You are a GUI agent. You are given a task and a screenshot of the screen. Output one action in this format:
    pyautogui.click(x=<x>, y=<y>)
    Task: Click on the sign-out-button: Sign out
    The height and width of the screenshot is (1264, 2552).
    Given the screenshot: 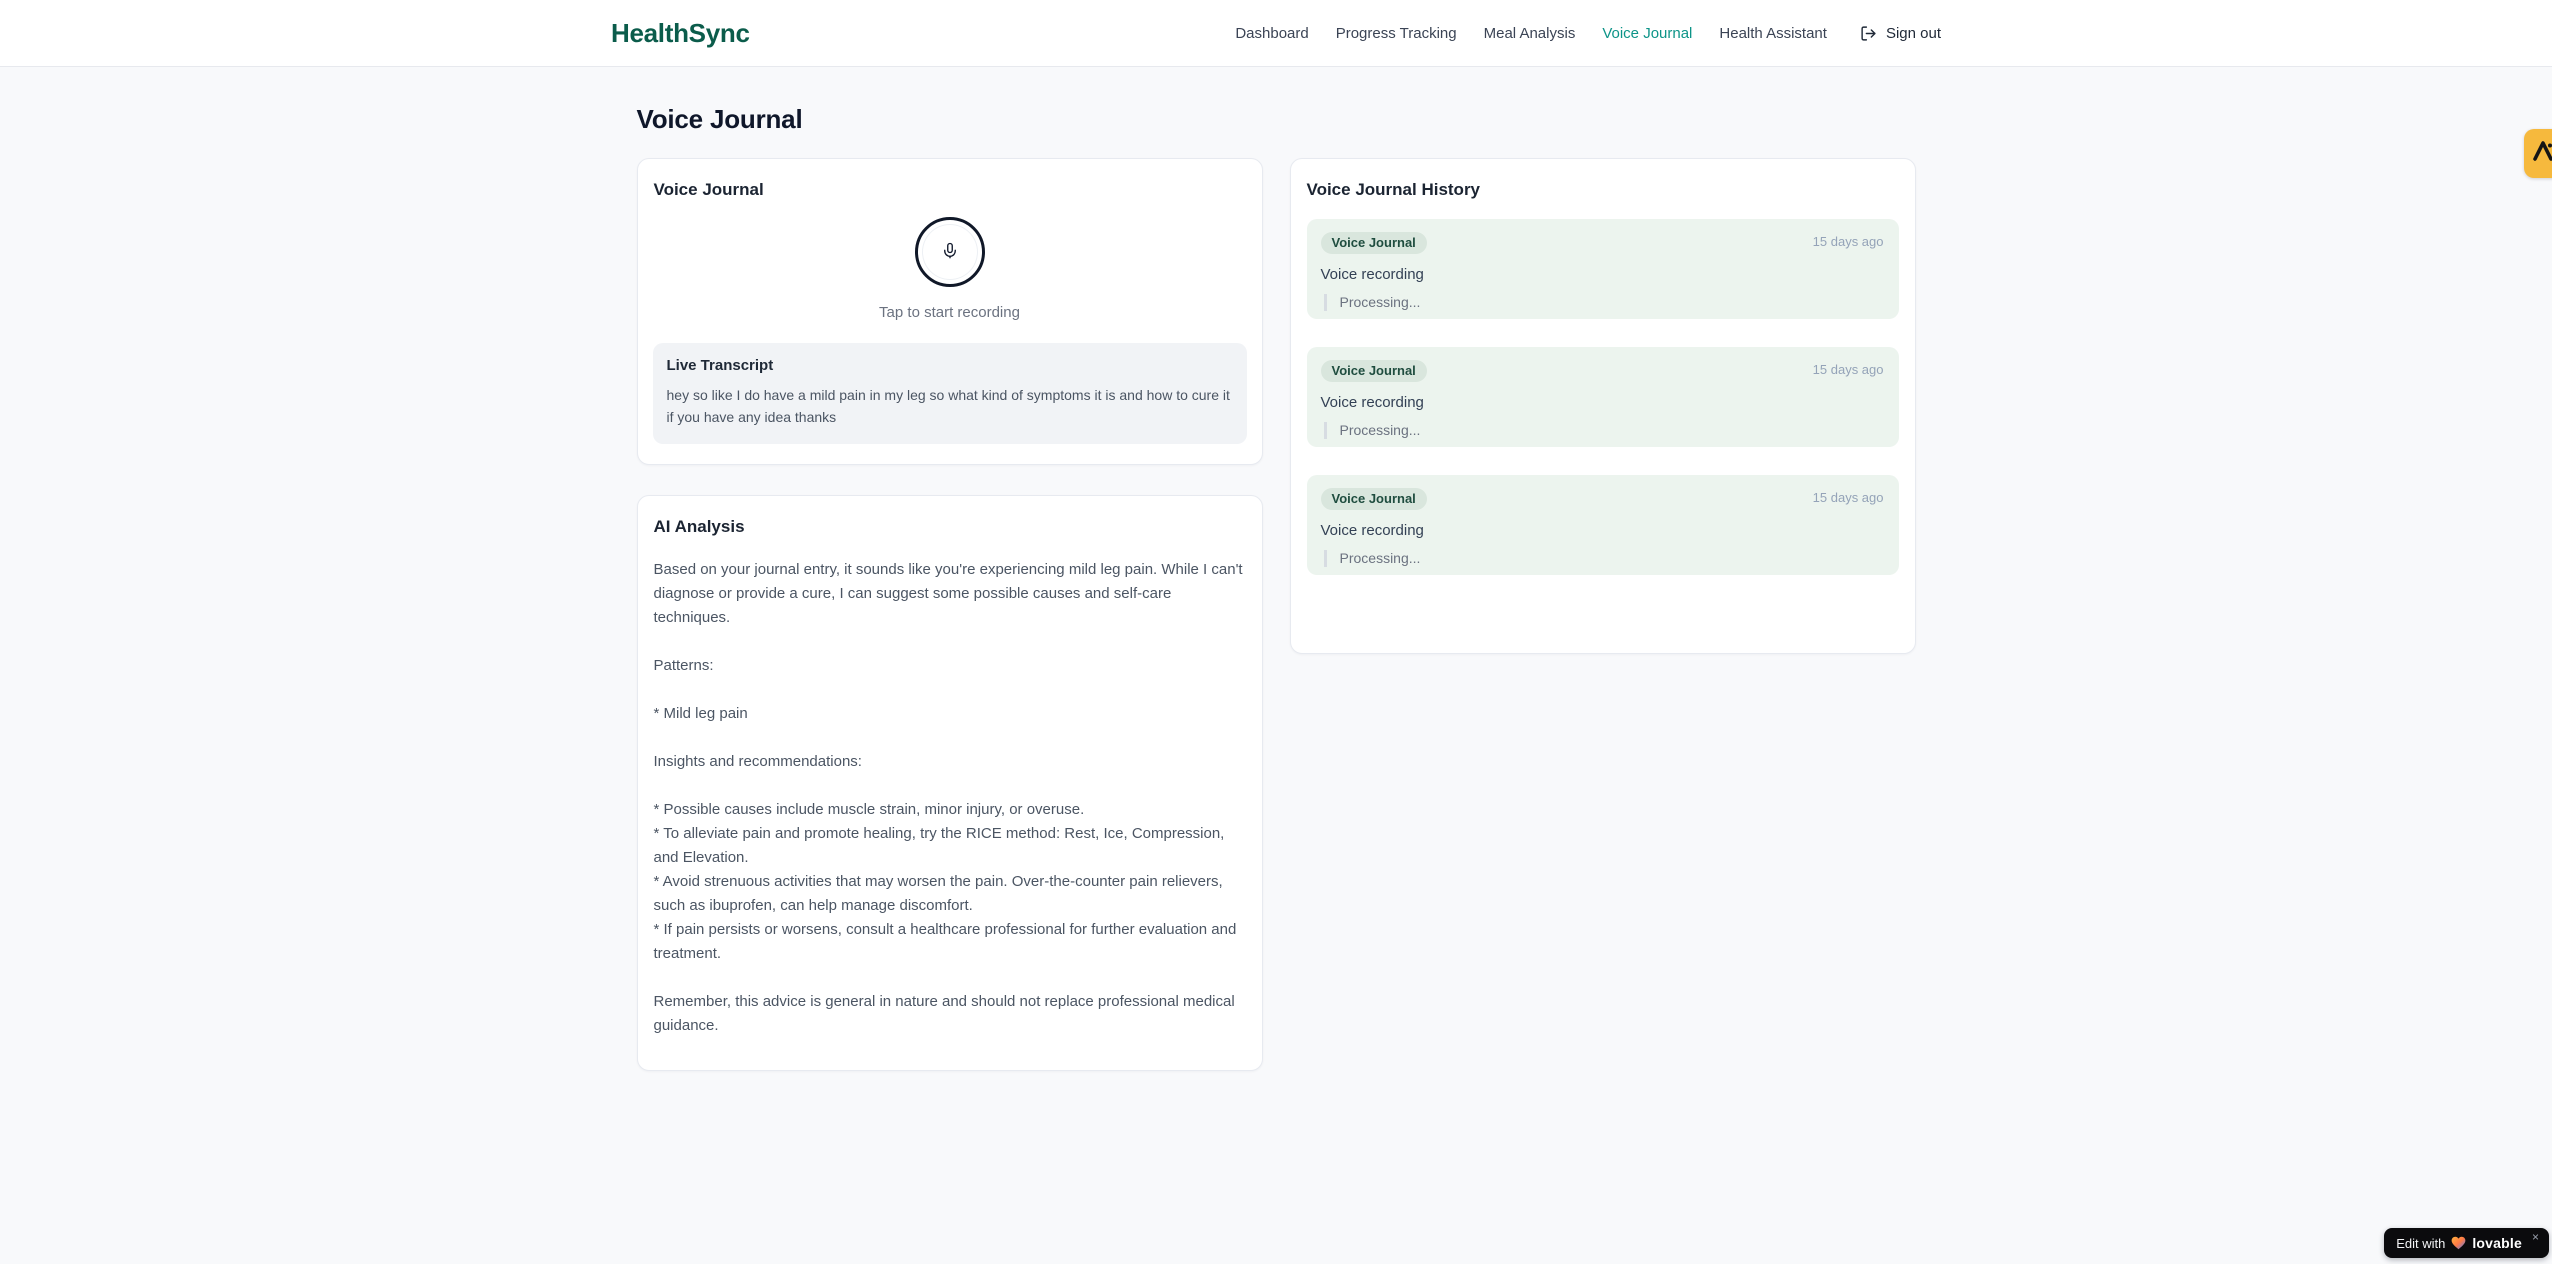 What is the action you would take?
    pyautogui.click(x=1900, y=33)
    